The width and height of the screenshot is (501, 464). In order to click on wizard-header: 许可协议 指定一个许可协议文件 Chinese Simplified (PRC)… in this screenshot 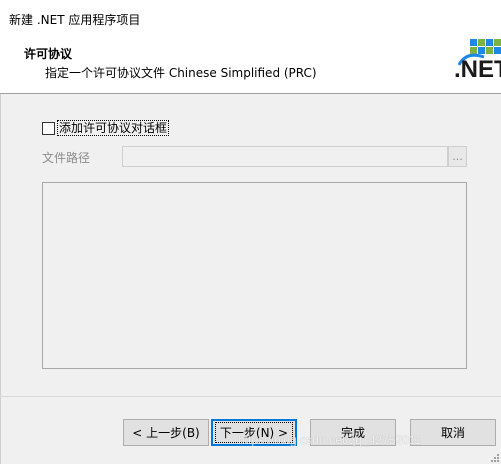, I will do `click(250, 65)`.